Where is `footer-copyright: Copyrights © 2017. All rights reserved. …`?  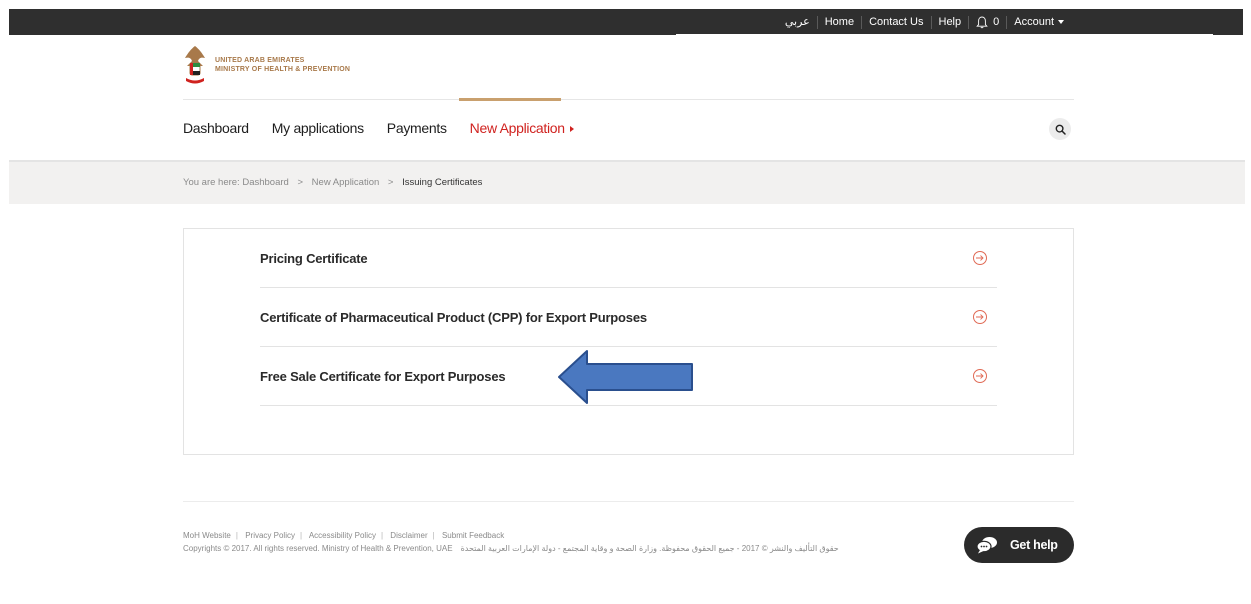
footer-copyright: Copyrights © 2017. All rights reserved. … is located at coordinates (511, 548).